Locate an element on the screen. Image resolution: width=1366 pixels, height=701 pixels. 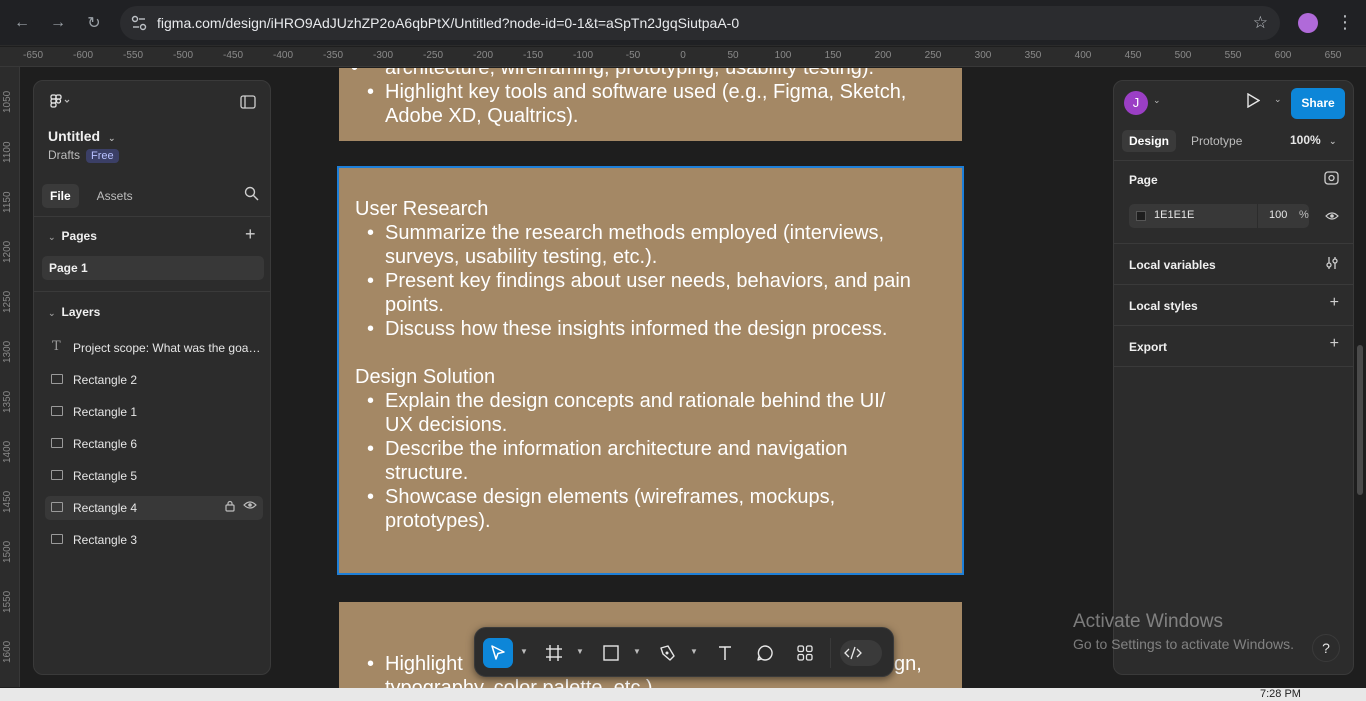
avatar: J is located at coordinates (1136, 103).